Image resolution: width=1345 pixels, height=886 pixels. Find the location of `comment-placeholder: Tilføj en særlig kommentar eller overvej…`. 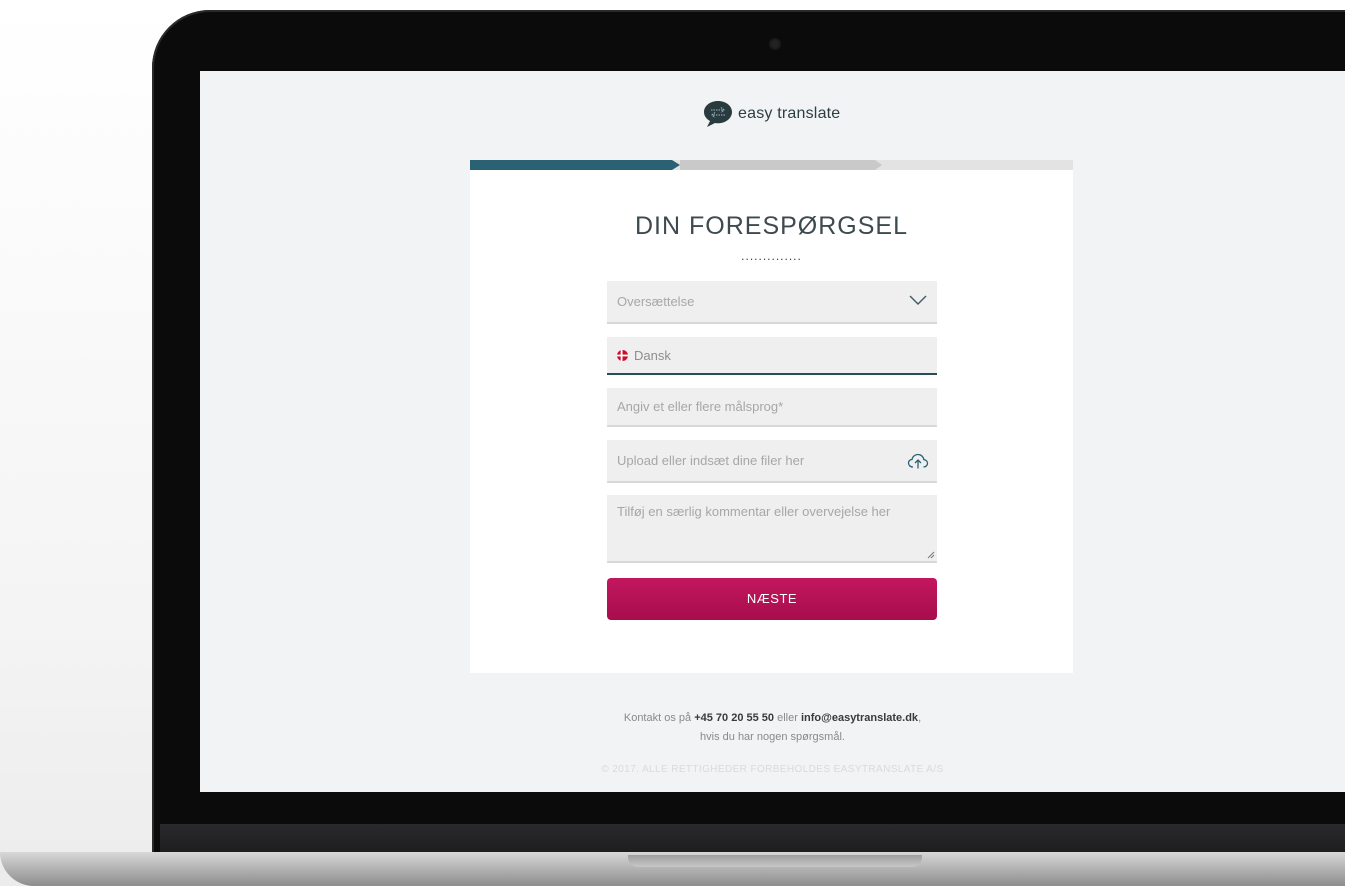

comment-placeholder: Tilføj en særlig kommentar eller overvej… is located at coordinates (754, 511).